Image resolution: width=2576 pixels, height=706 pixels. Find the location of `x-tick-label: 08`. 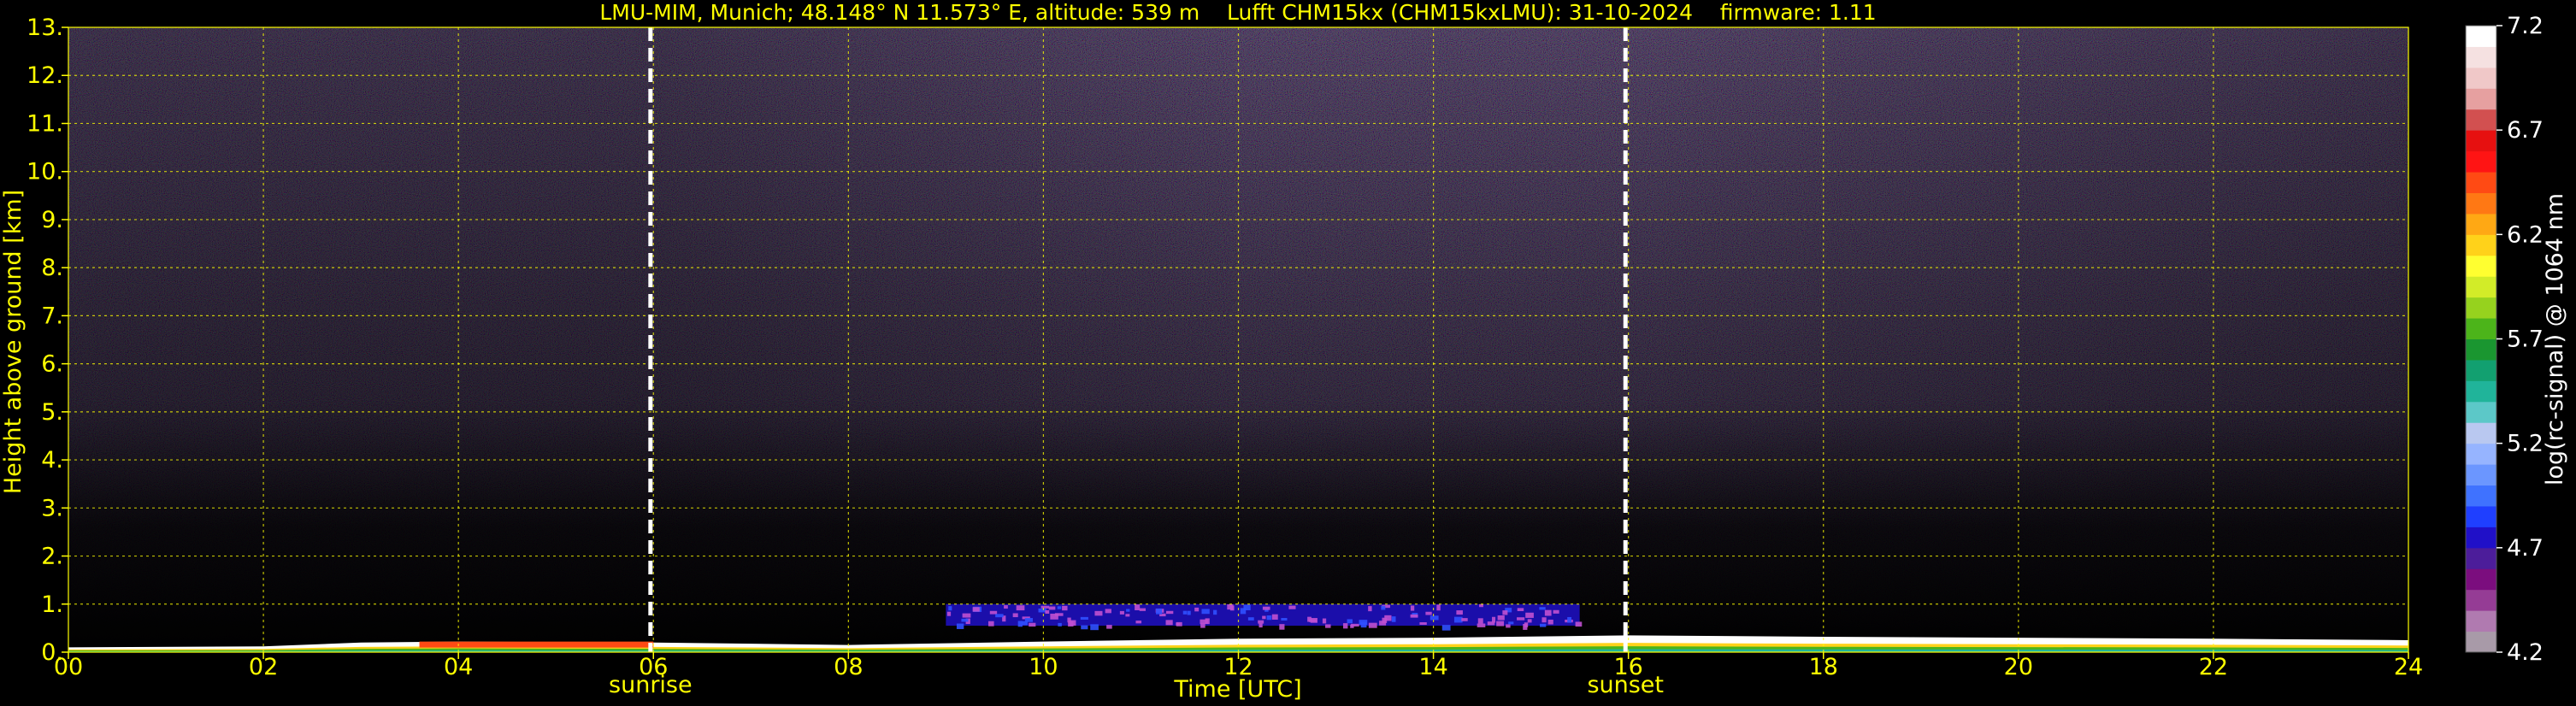

x-tick-label: 08 is located at coordinates (848, 667).